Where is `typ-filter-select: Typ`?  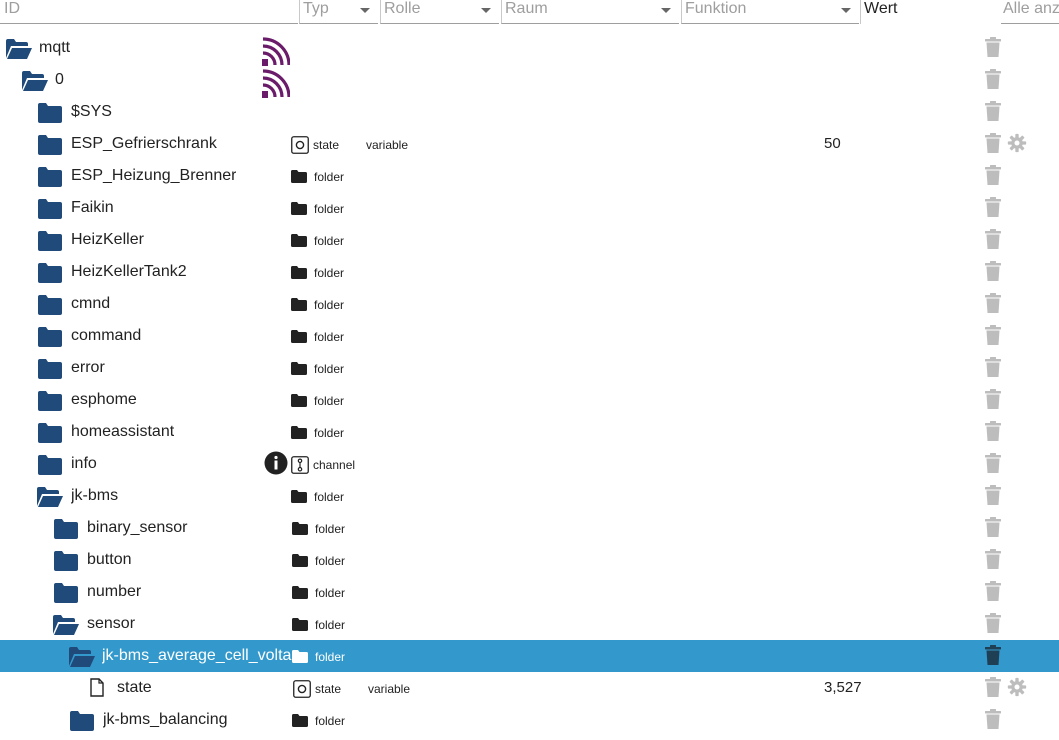
typ-filter-select: Typ is located at coordinates (338, 12).